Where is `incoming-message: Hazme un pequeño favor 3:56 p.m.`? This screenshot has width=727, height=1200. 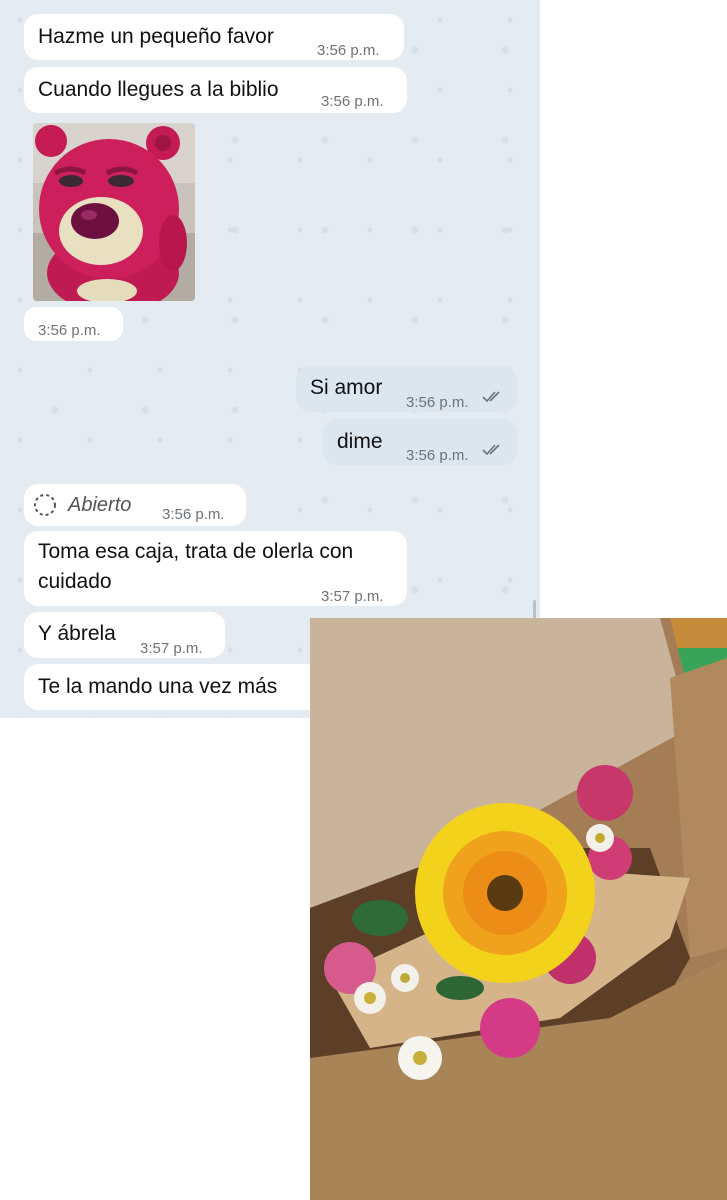 incoming-message: Hazme un pequeño favor 3:56 p.m. is located at coordinates (214, 37).